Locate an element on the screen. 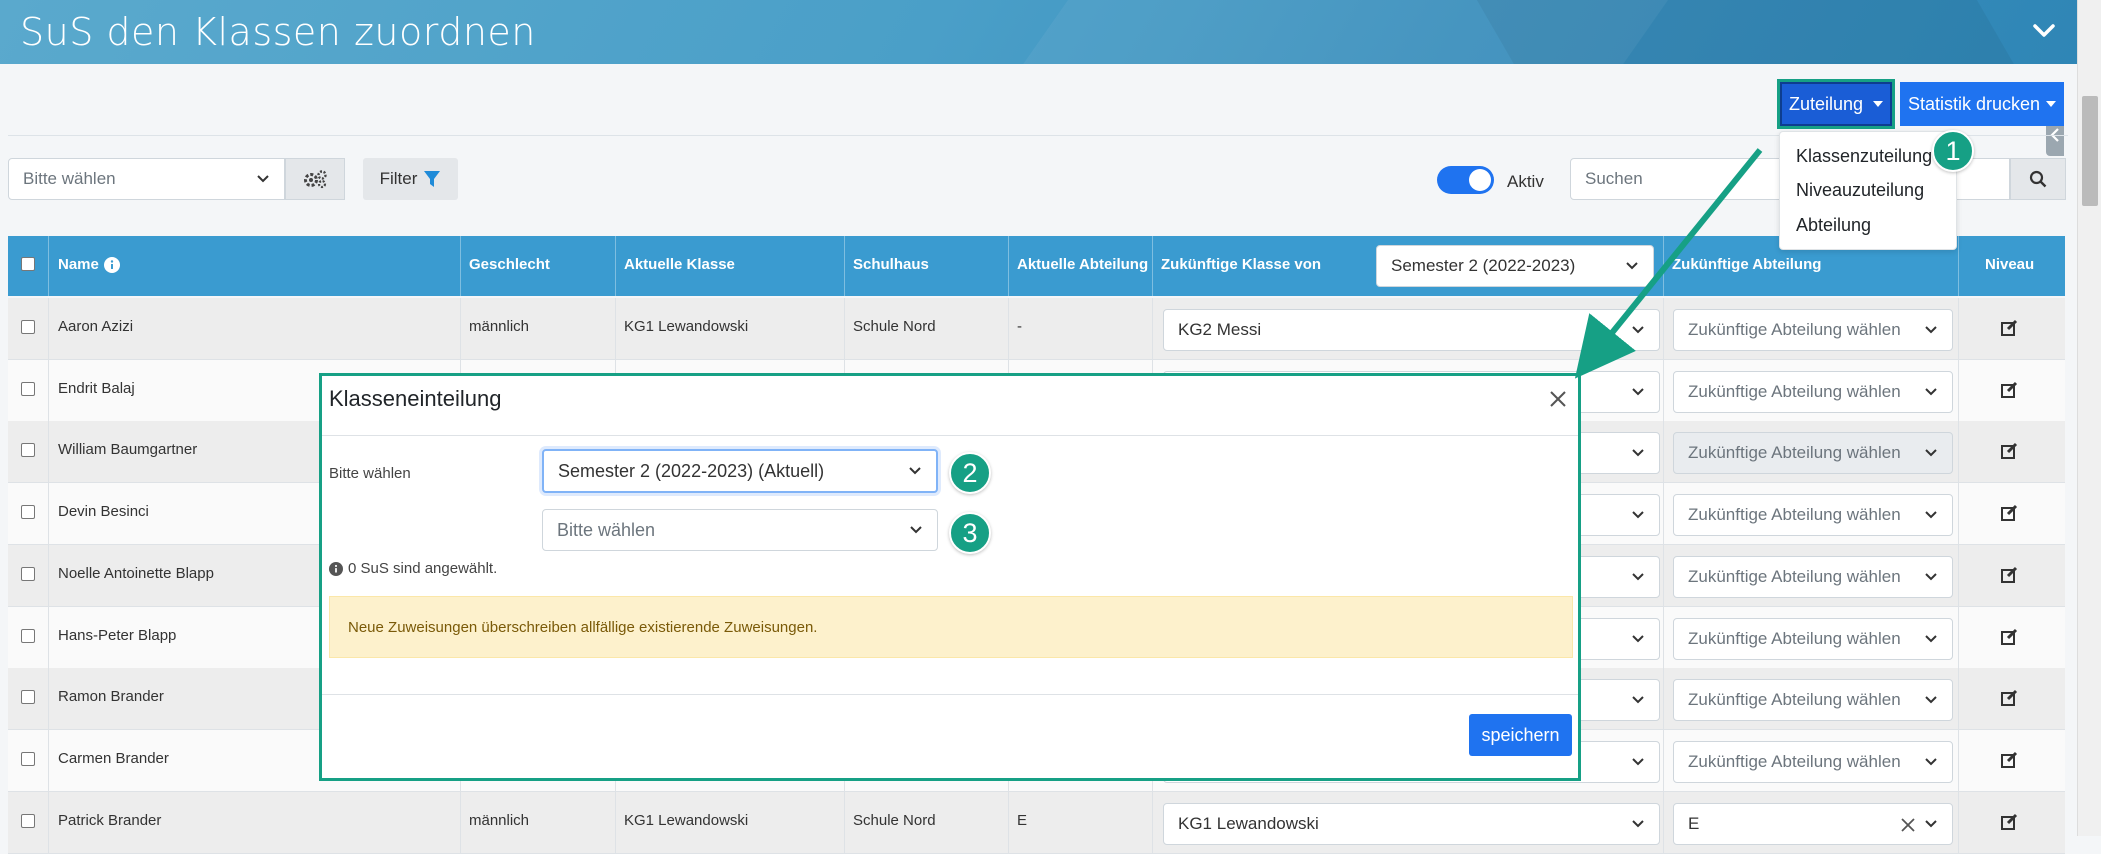 This screenshot has height=854, width=2101. cell-schulhaus: Schule Nord is located at coordinates (894, 820).